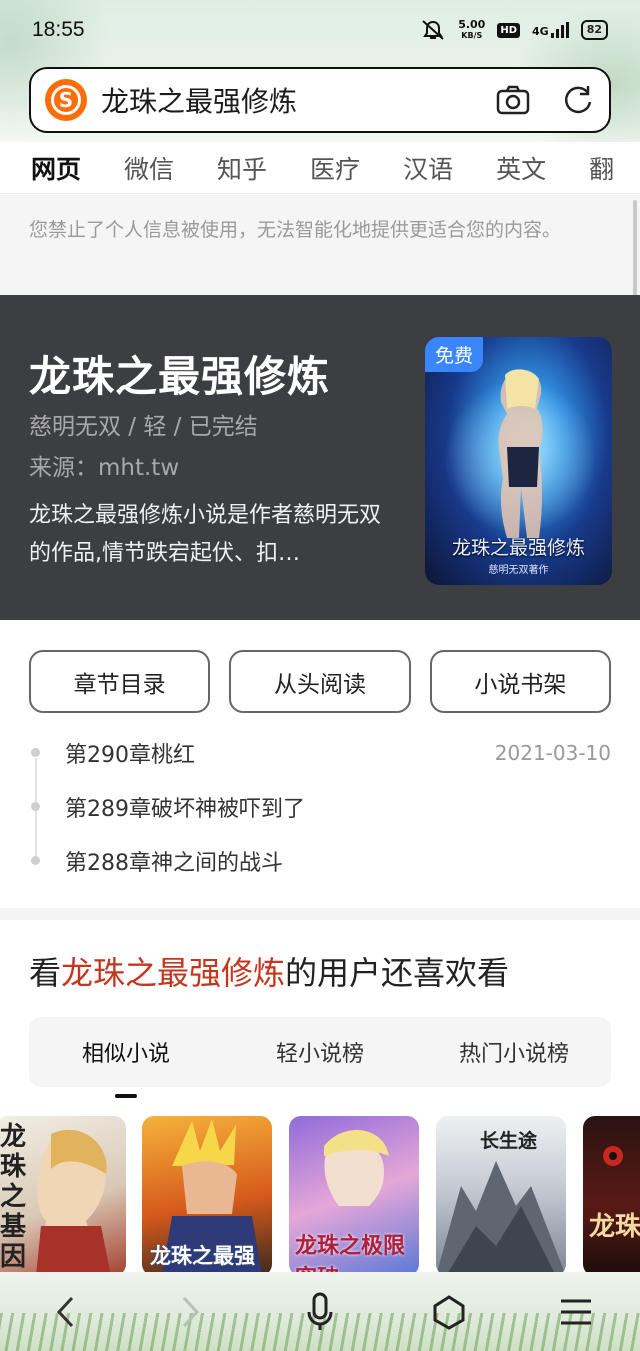 This screenshot has width=640, height=1351. I want to click on status-icons: 5.00 KB/S HD 4G 82, so click(514, 30).